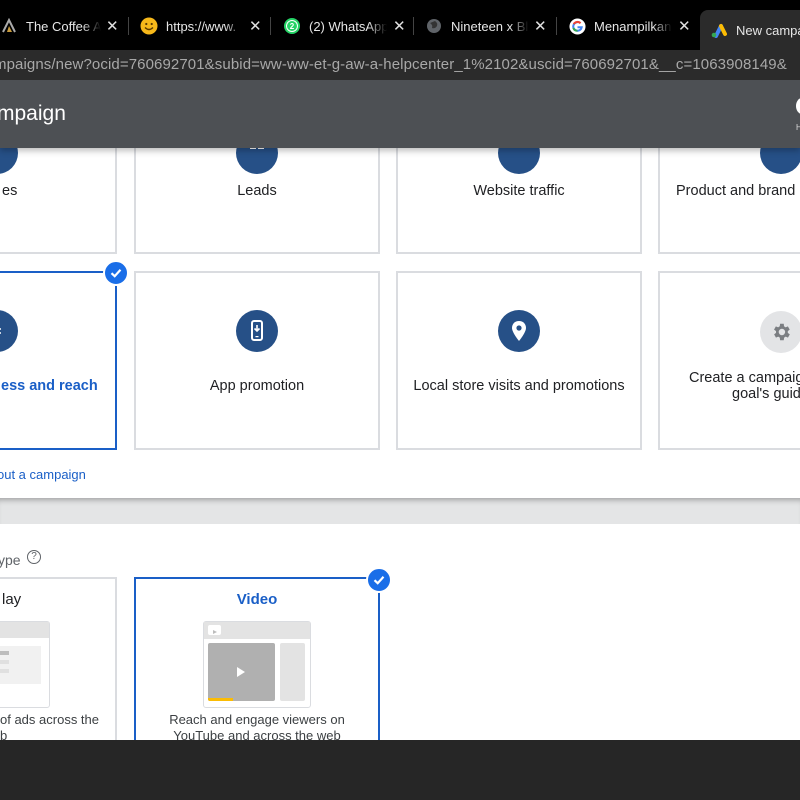 This screenshot has width=800, height=800. Describe the element at coordinates (10, 560) in the screenshot. I see `campaign-type-label: ype` at that location.